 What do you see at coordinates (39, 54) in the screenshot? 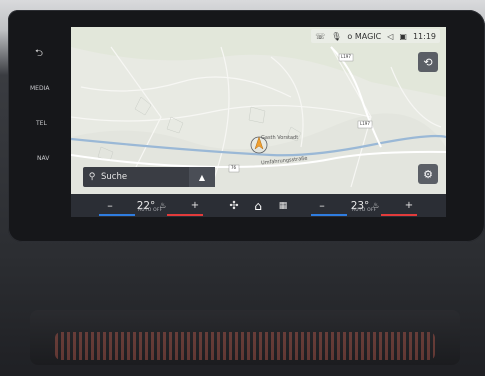
I see `back-arrow-icon: ⮌` at bounding box center [39, 54].